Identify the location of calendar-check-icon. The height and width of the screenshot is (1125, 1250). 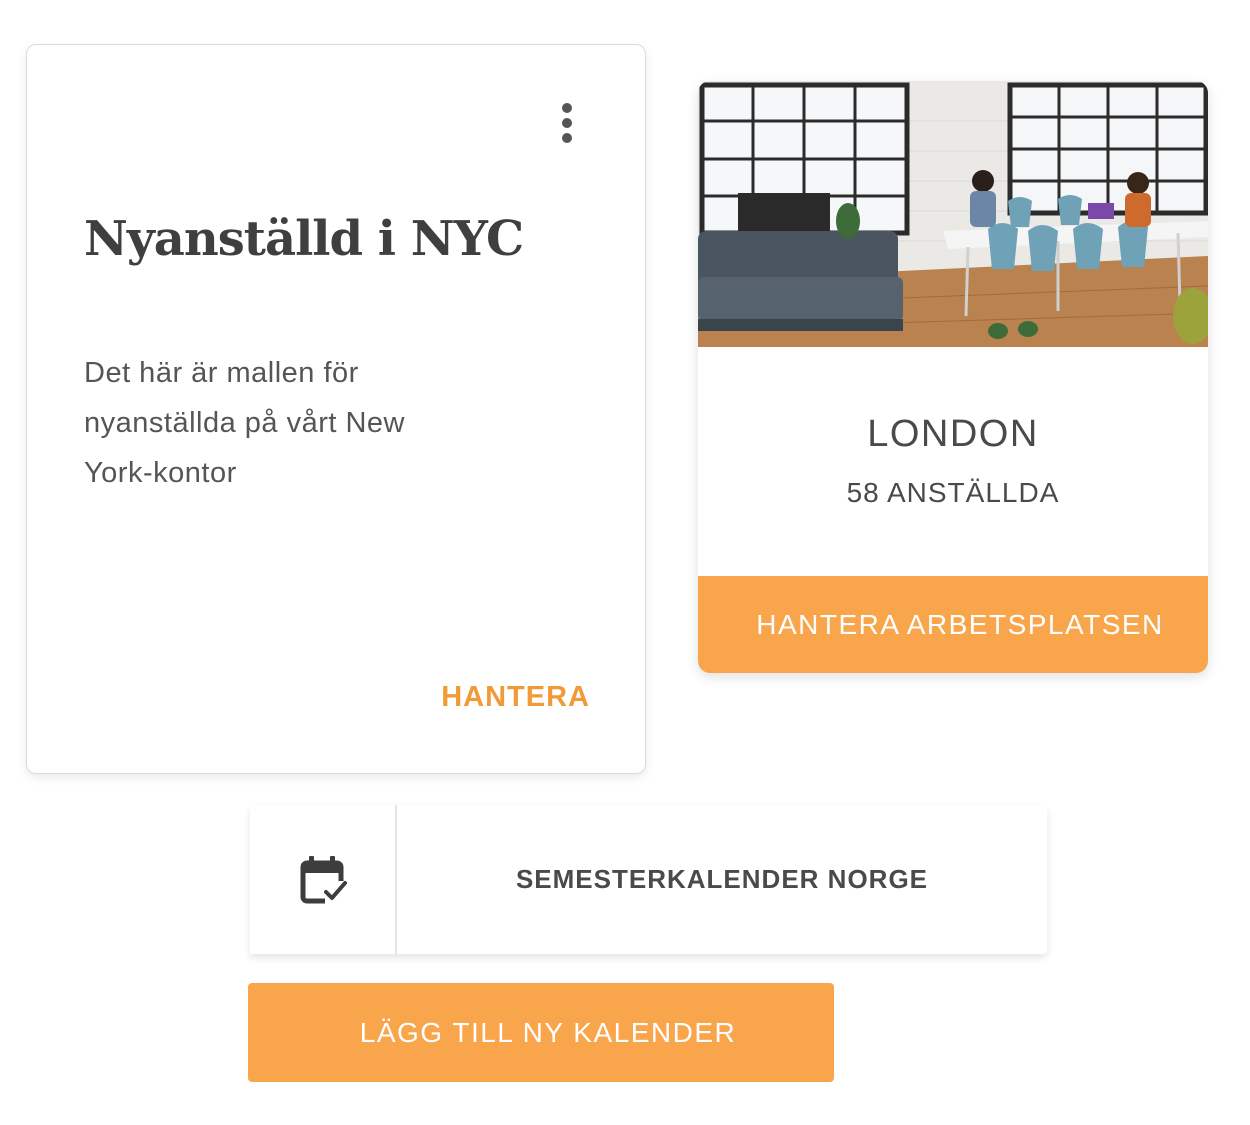
(323, 880).